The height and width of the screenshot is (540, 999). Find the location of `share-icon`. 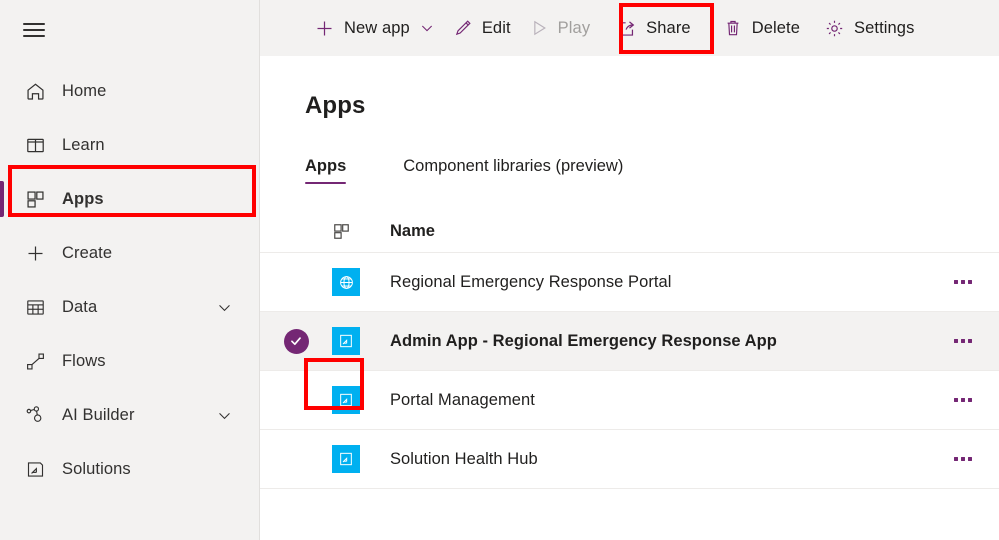

share-icon is located at coordinates (626, 28).